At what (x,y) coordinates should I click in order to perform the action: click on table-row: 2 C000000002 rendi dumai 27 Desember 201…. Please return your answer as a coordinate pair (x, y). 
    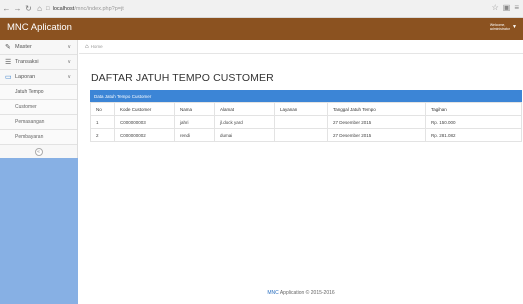
    Looking at the image, I should click on (306, 135).